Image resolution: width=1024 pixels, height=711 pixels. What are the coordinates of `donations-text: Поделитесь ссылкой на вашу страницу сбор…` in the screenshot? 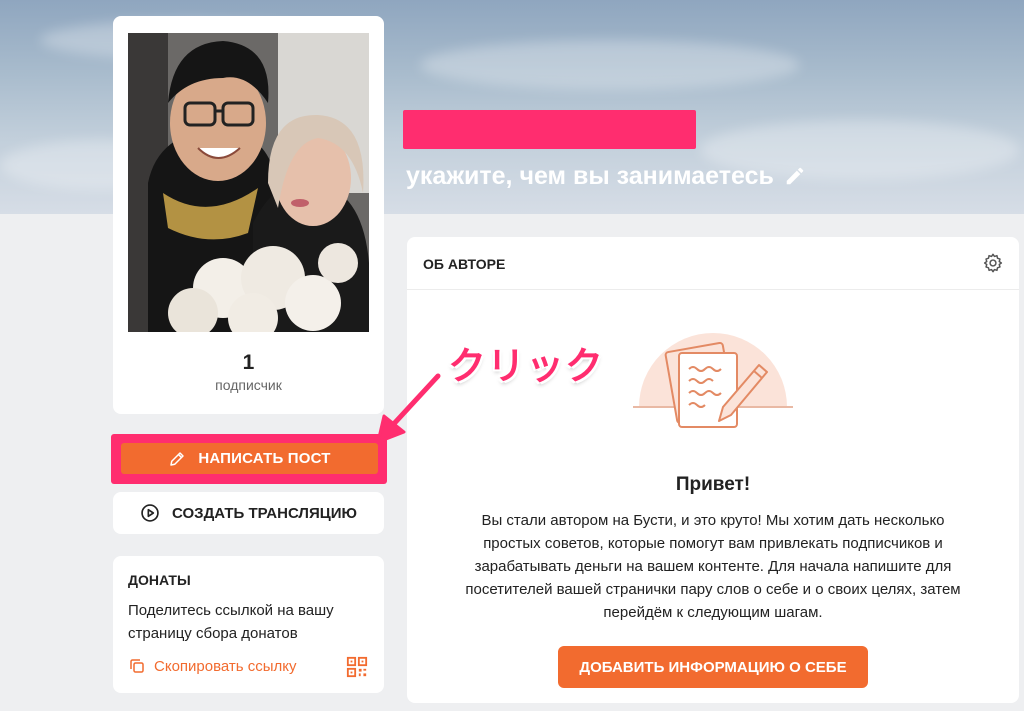 It's located at (231, 622).